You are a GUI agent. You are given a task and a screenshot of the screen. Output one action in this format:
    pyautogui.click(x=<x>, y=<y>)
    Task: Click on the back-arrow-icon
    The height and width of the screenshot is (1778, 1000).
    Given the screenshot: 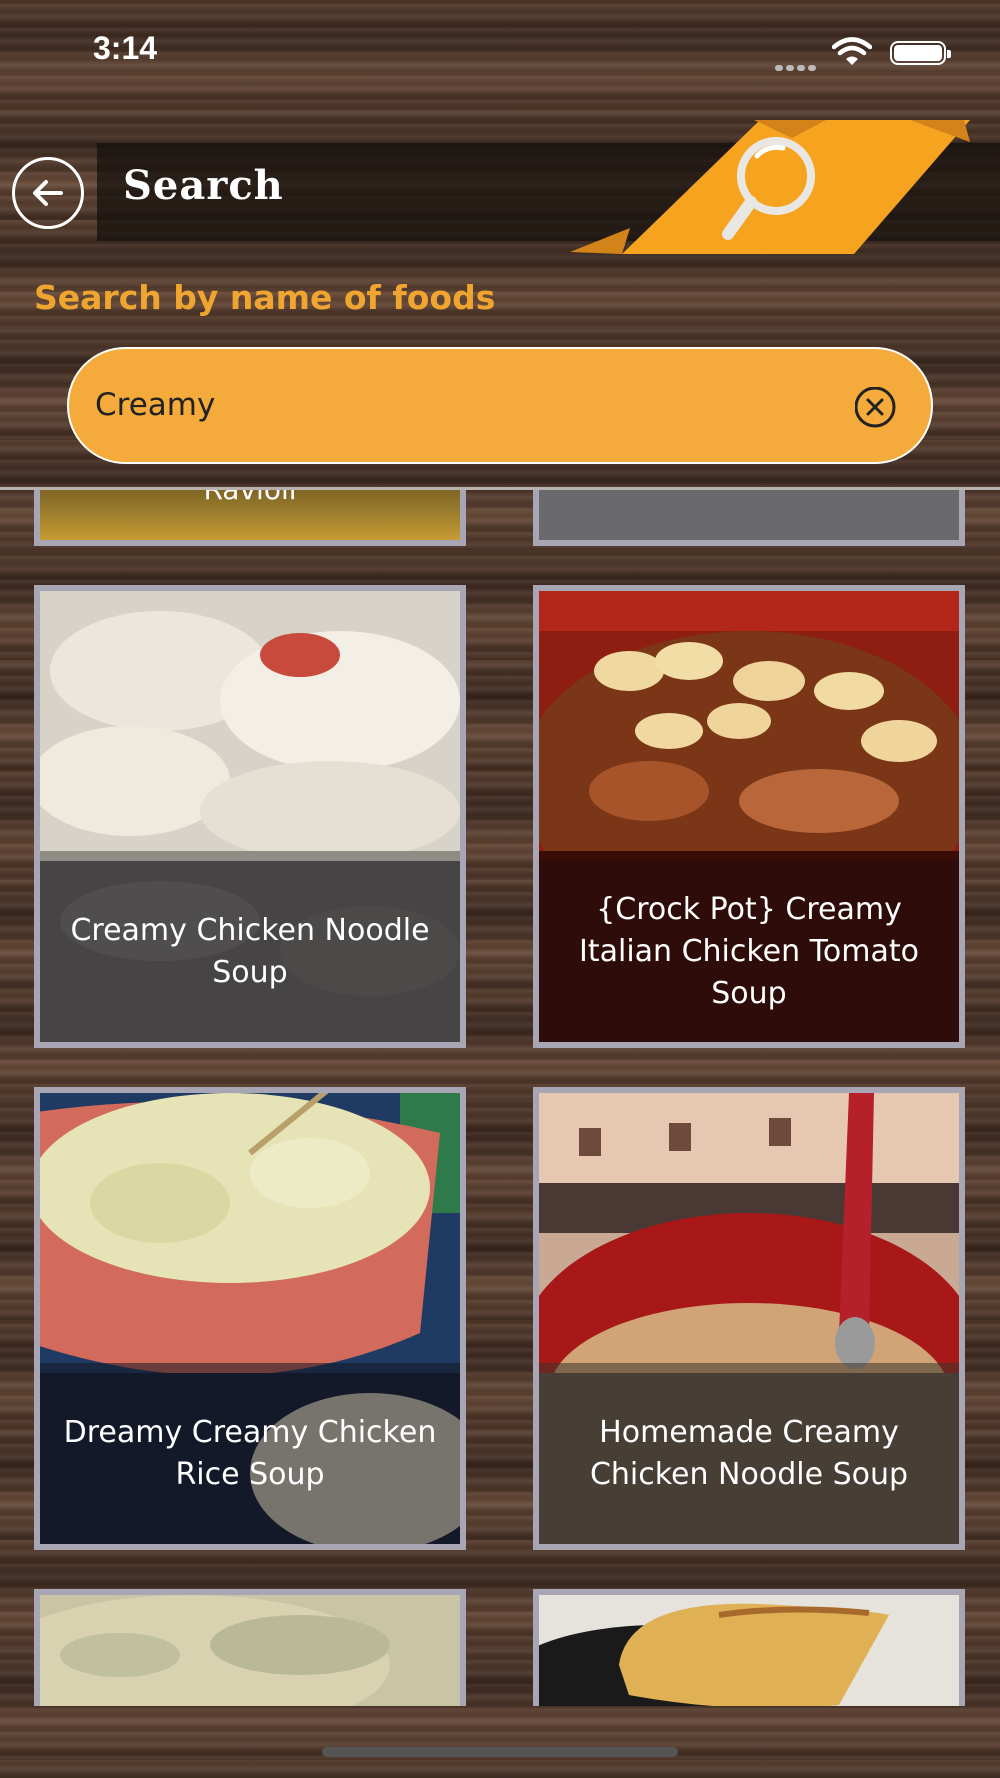 What is the action you would take?
    pyautogui.click(x=48, y=193)
    